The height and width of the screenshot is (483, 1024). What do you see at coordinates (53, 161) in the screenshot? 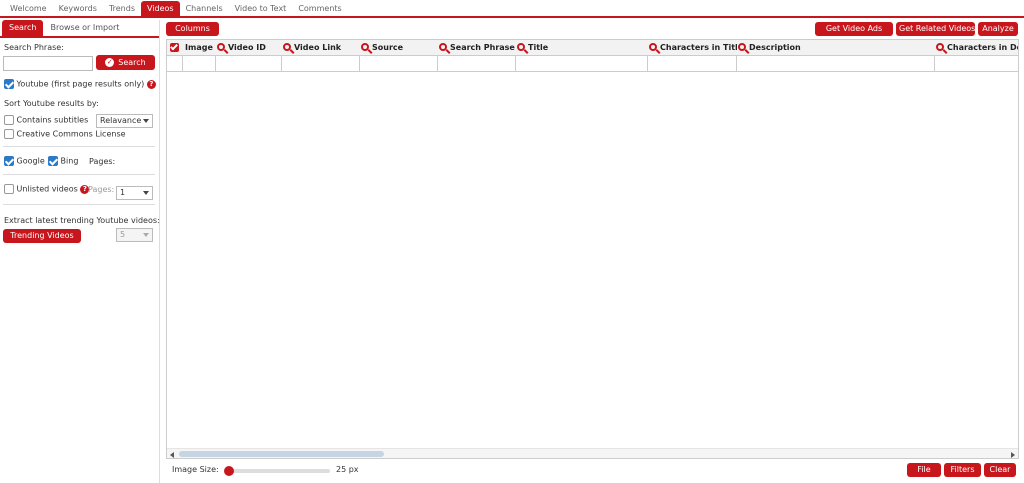
I see `bing-checkbox` at bounding box center [53, 161].